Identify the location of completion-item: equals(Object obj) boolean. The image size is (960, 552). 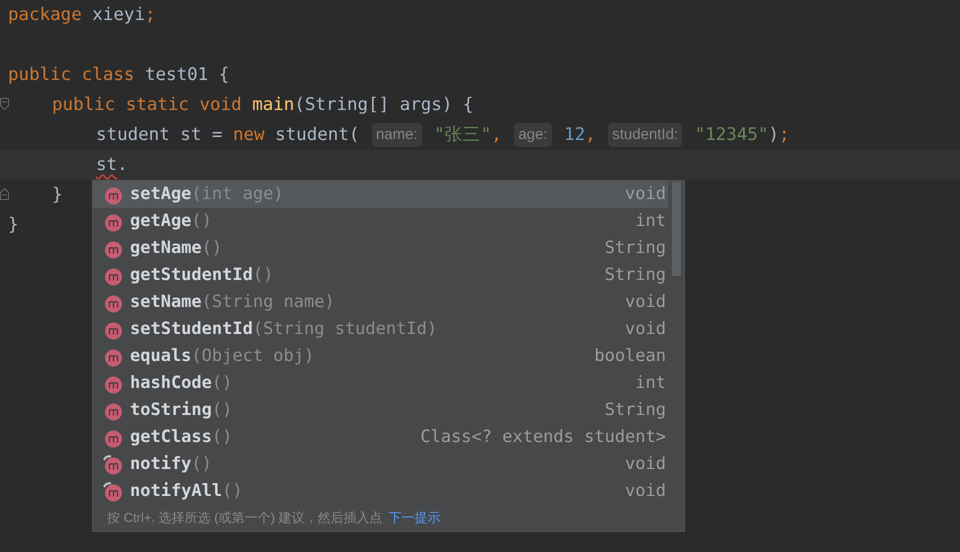
(380, 356).